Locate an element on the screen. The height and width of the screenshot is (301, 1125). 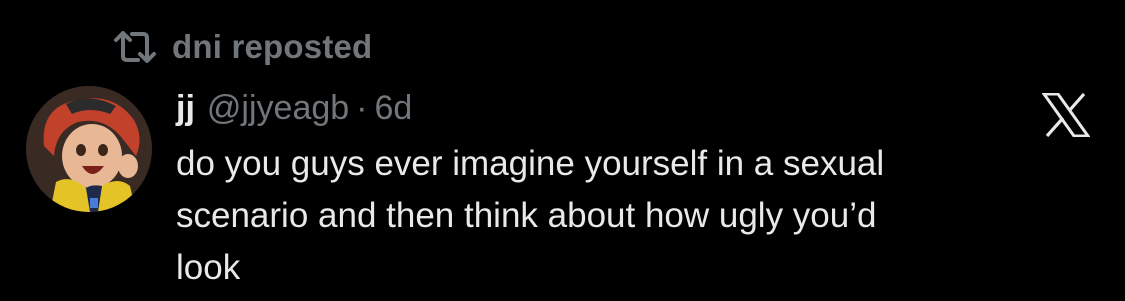
timestamp: 6d is located at coordinates (394, 108).